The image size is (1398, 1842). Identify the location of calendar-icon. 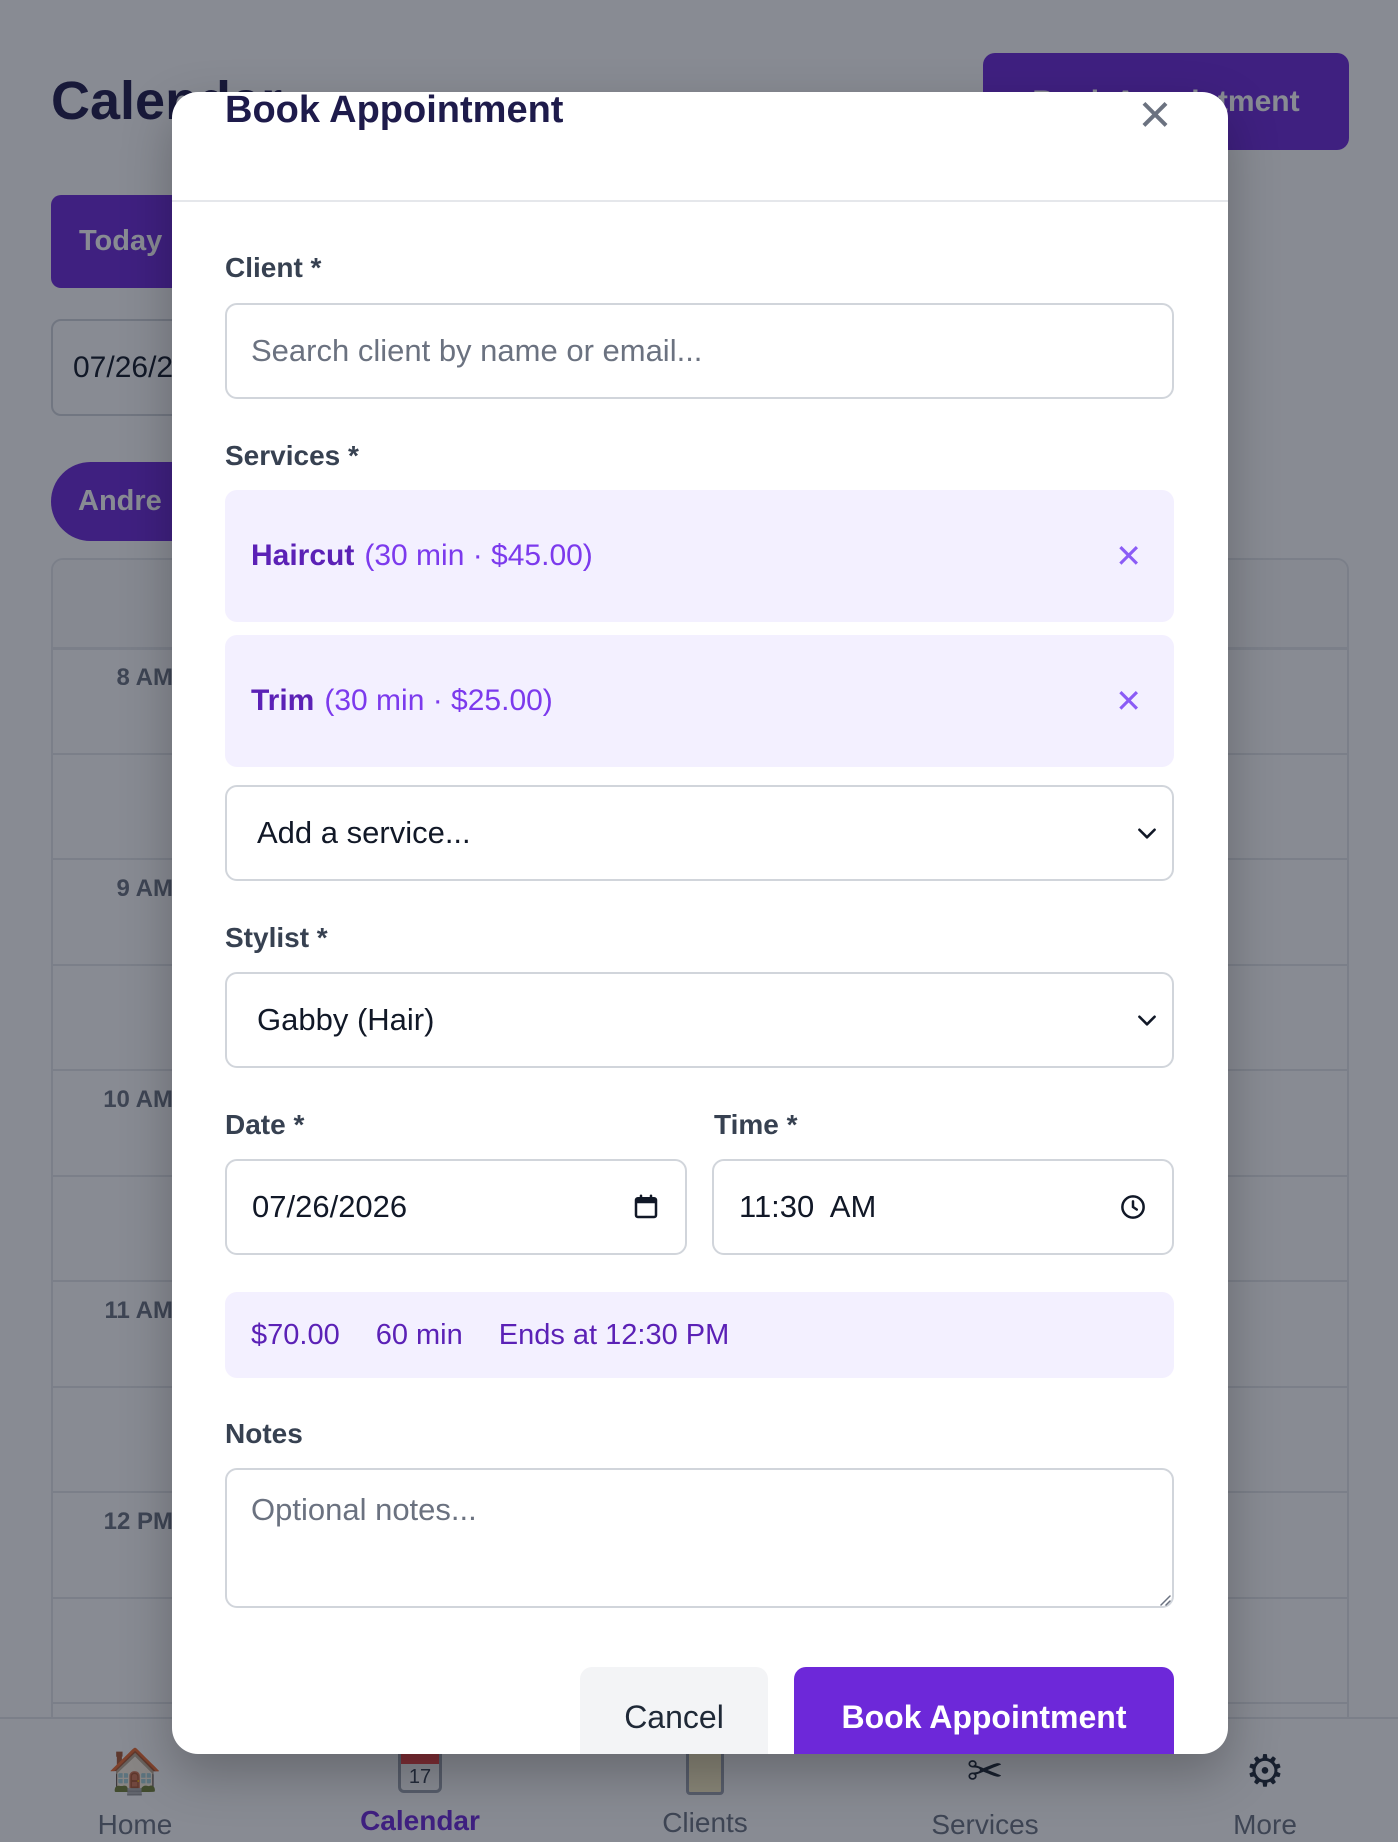
(646, 1207).